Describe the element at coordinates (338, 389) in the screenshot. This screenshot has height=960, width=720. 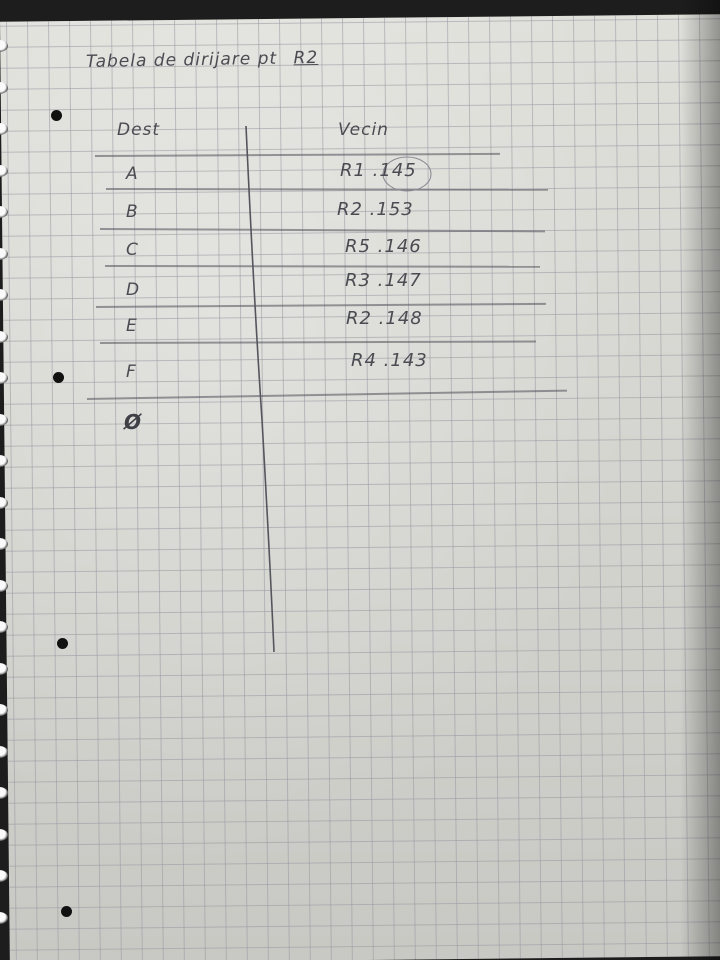
I see `column-divider` at that location.